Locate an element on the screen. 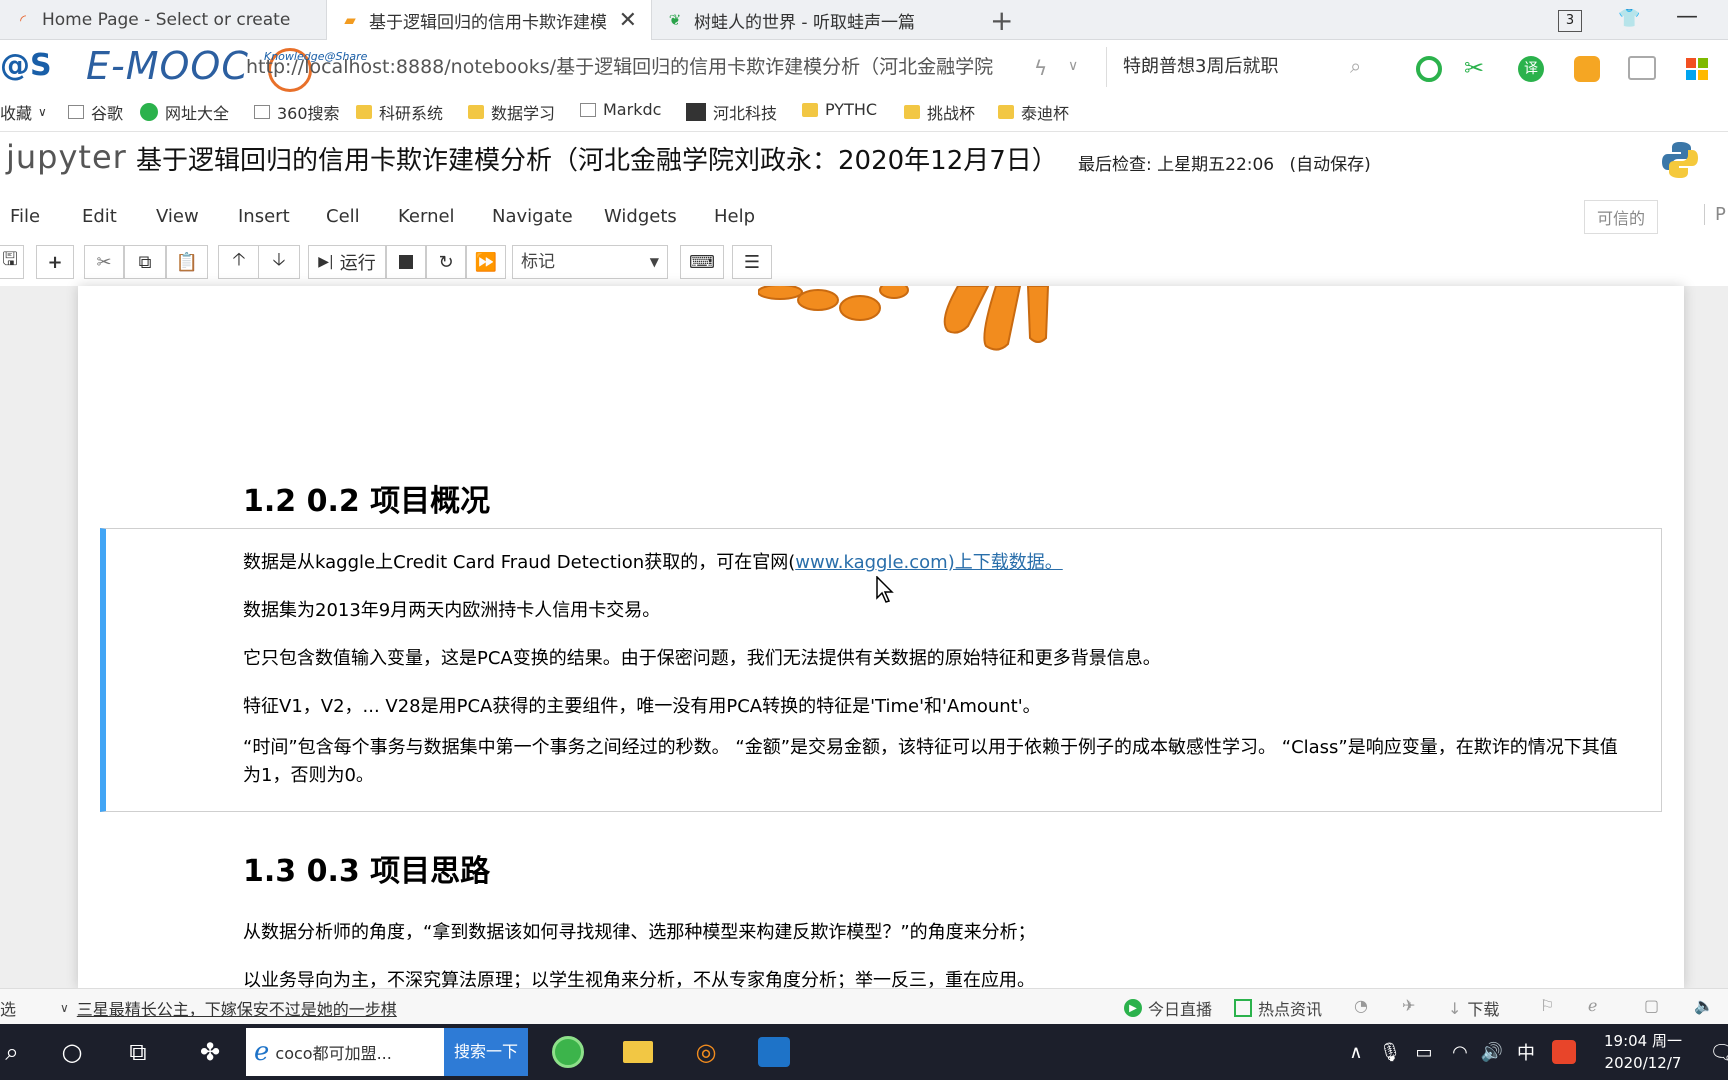  folder-icon is located at coordinates (364, 112).